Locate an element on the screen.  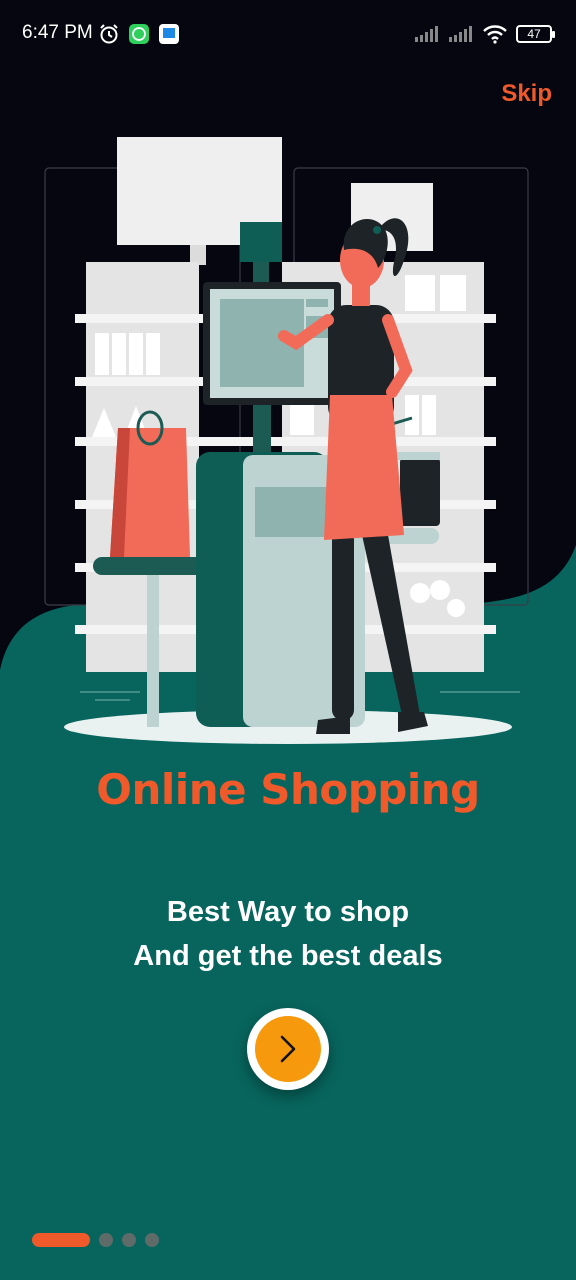
whatsapp-icon is located at coordinates (139, 34).